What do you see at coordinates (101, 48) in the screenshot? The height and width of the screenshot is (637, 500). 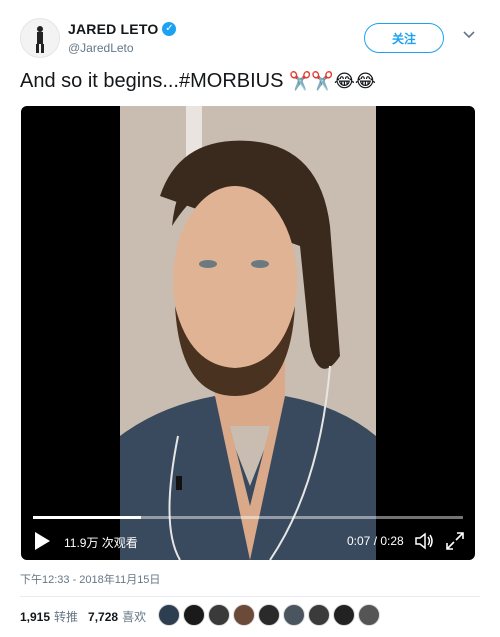 I see `user-handle: @JaredLeto` at bounding box center [101, 48].